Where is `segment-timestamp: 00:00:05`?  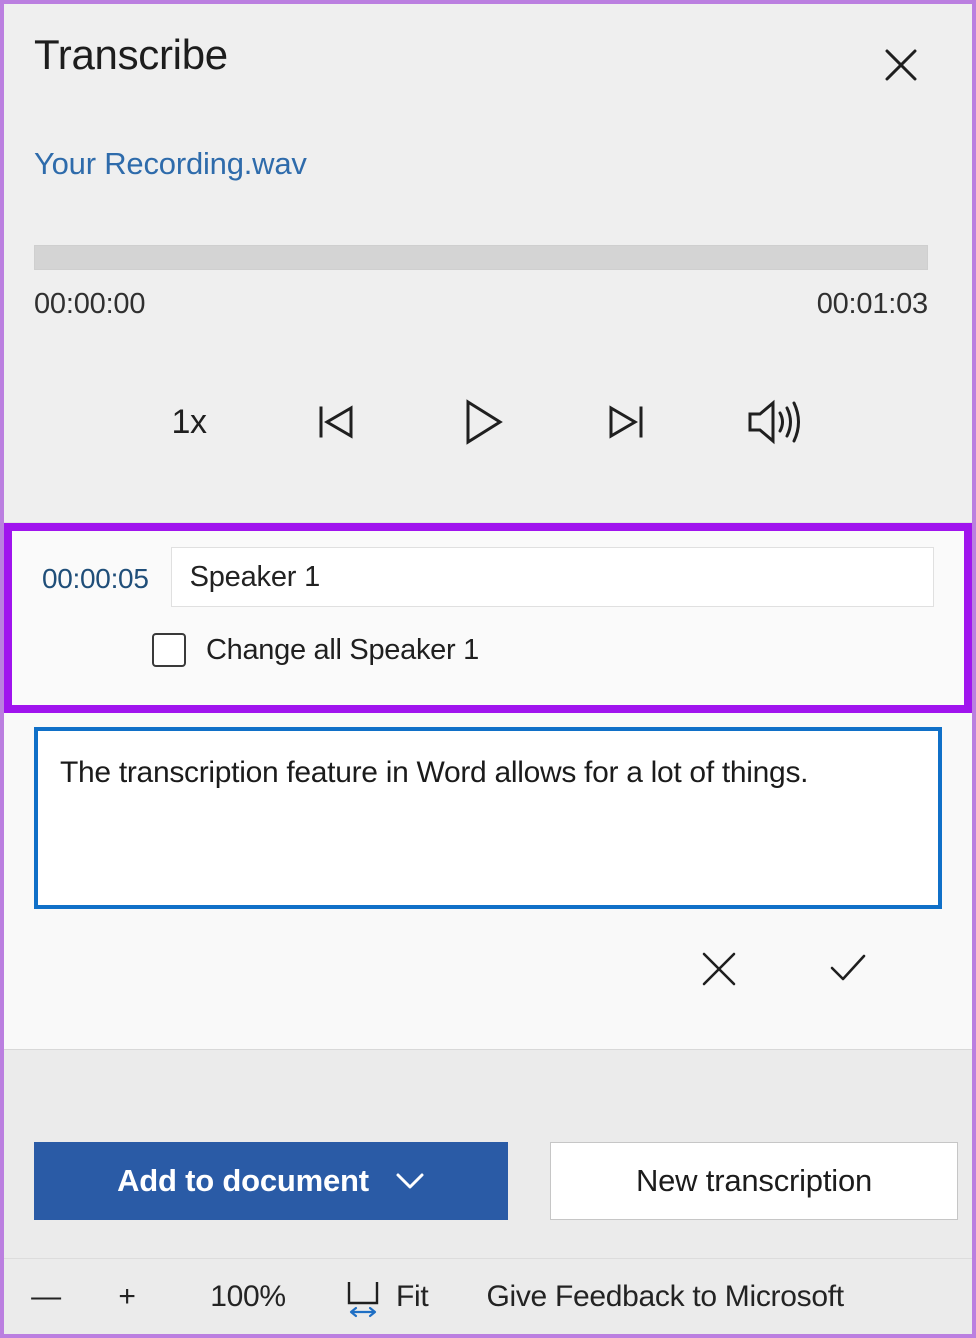
segment-timestamp: 00:00:05 is located at coordinates (95, 577).